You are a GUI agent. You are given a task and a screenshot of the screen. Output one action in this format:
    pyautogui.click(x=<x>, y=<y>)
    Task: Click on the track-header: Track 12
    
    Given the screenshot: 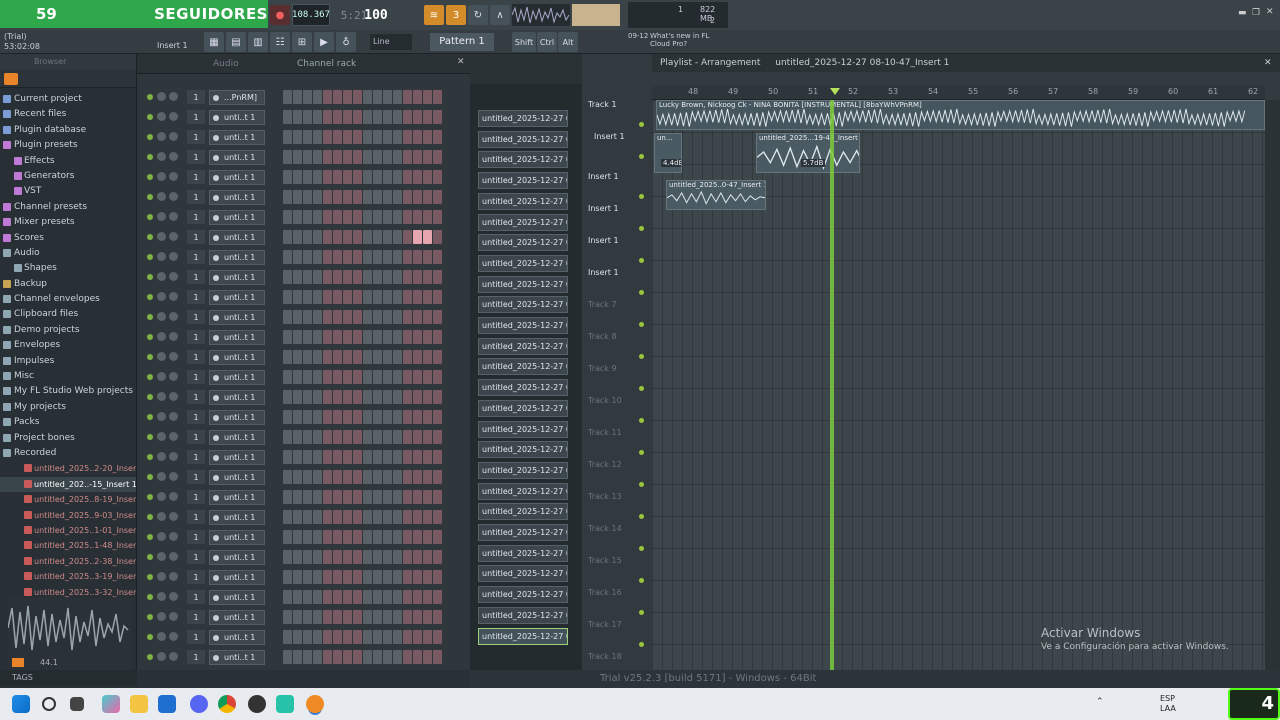 What is the action you would take?
    pyautogui.click(x=616, y=473)
    